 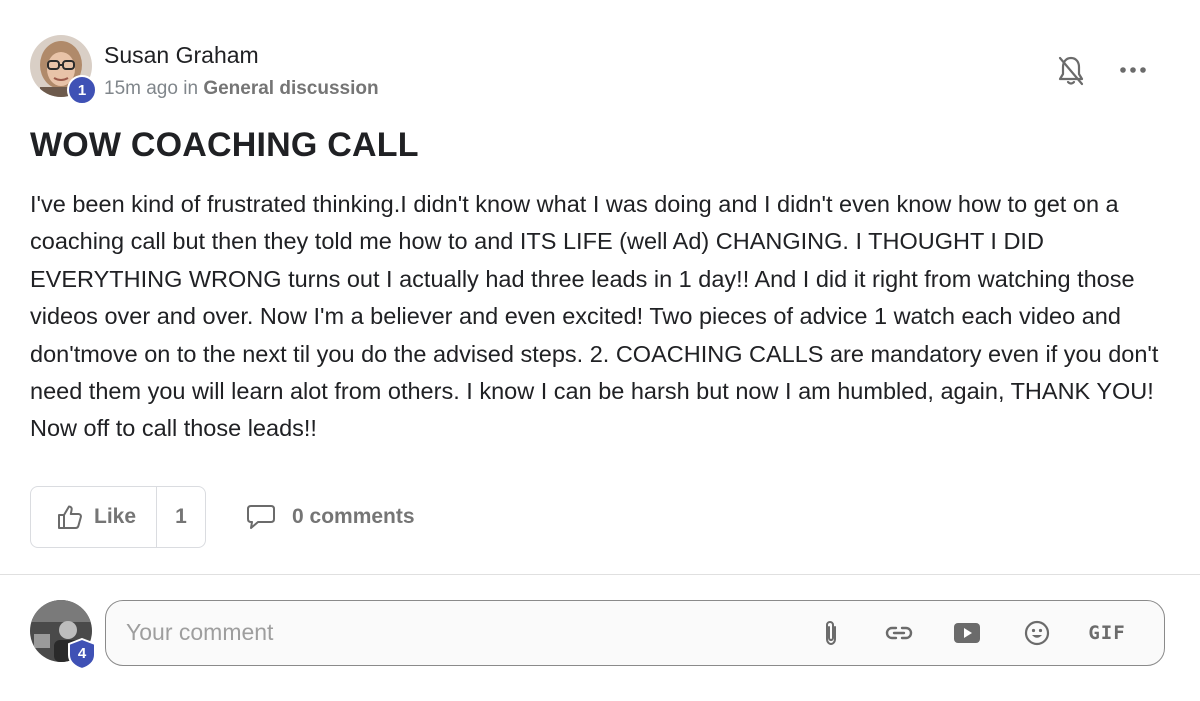 I want to click on more-options-icon, so click(x=1133, y=70).